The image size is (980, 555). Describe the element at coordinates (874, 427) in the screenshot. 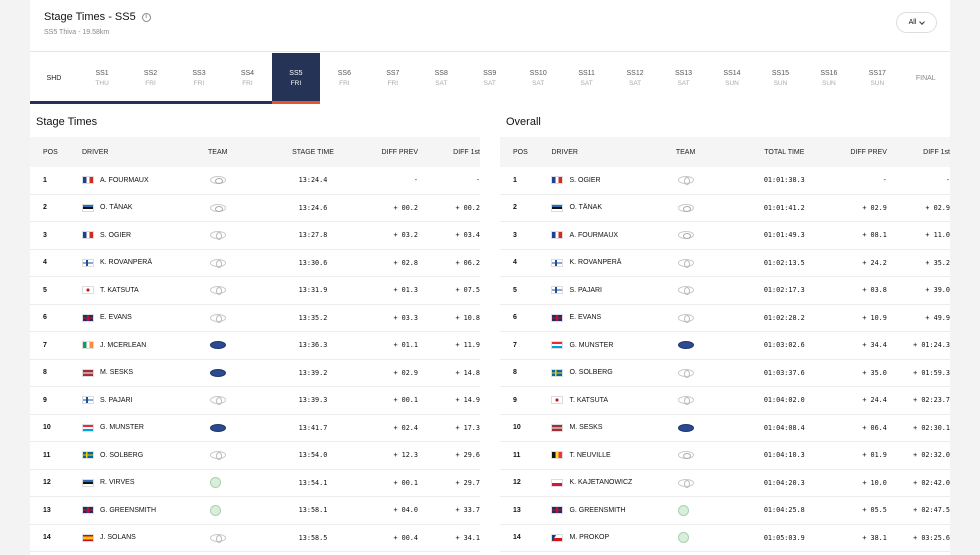

I see `diff-prev-cell: + 06.4` at that location.